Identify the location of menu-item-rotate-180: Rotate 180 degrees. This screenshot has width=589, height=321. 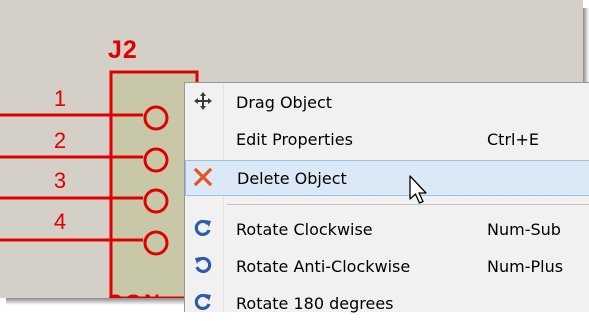
(387, 303).